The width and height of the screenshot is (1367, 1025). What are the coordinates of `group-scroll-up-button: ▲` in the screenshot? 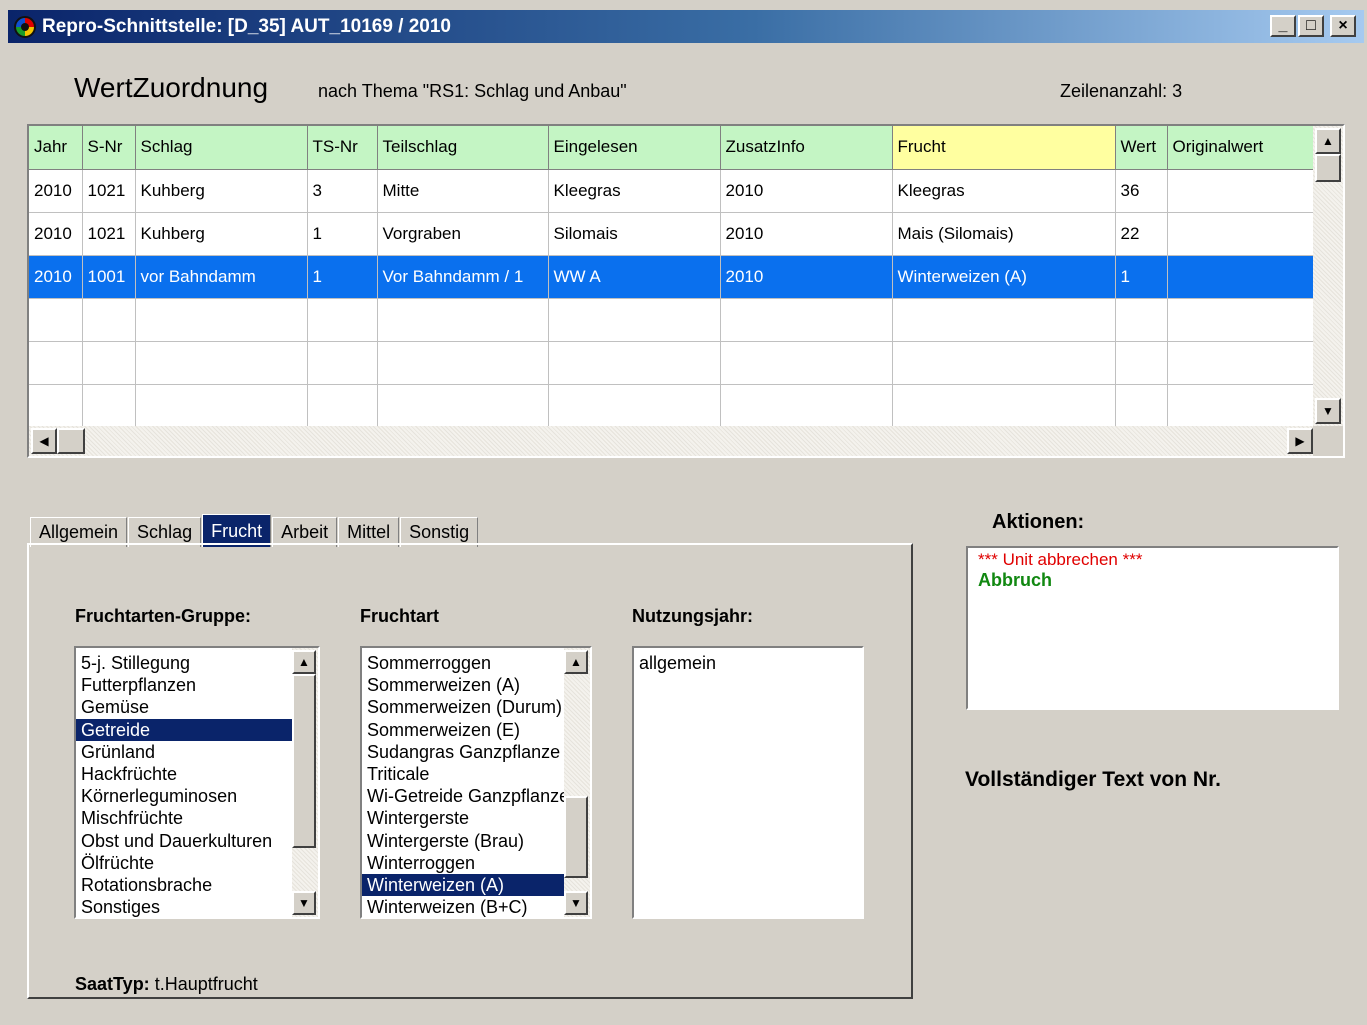 It's located at (304, 662).